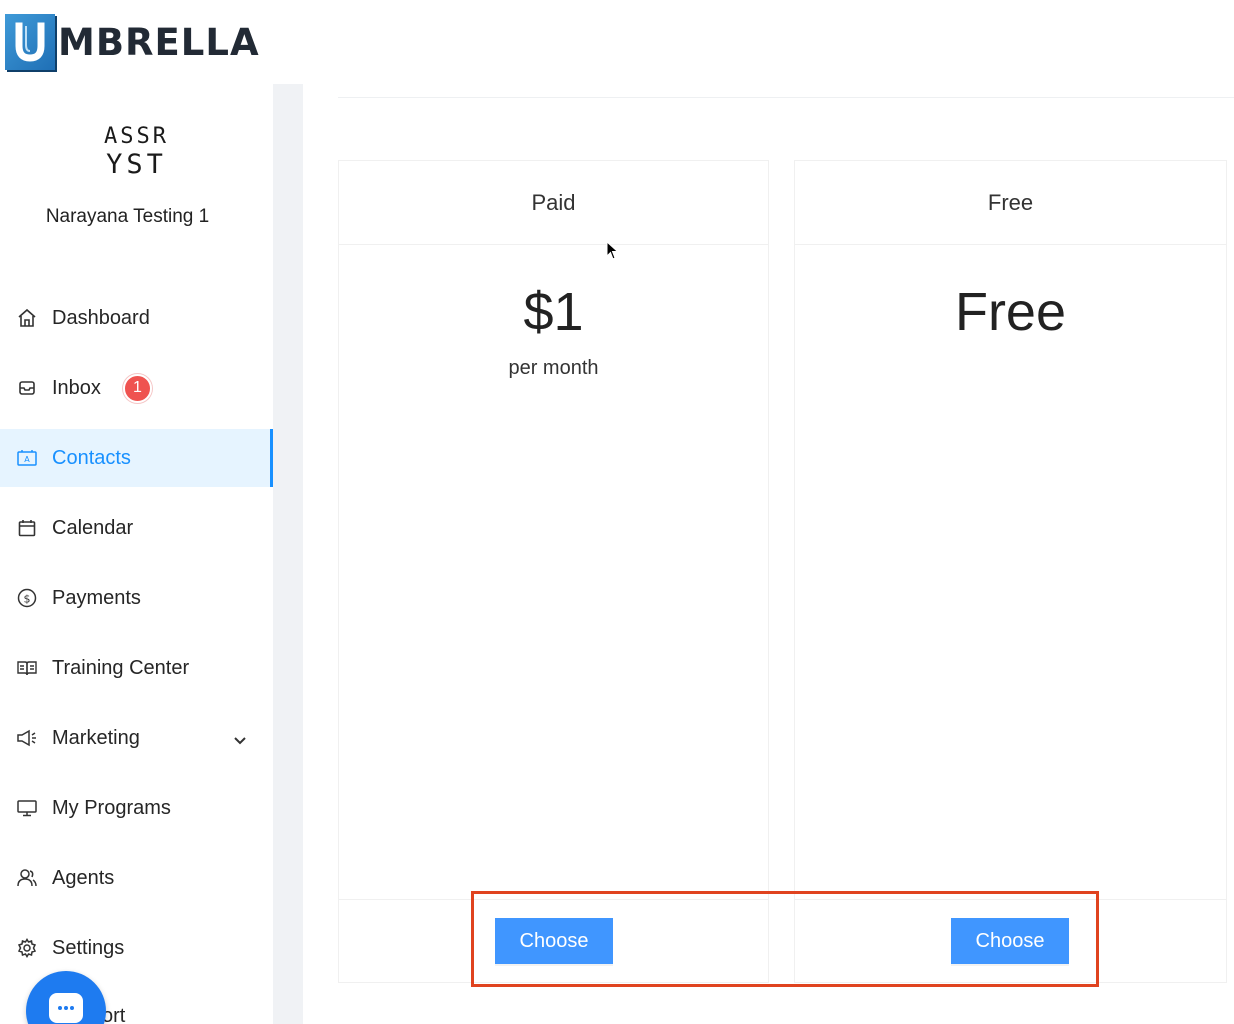 The width and height of the screenshot is (1234, 1024). What do you see at coordinates (27, 808) in the screenshot?
I see `monitor-icon` at bounding box center [27, 808].